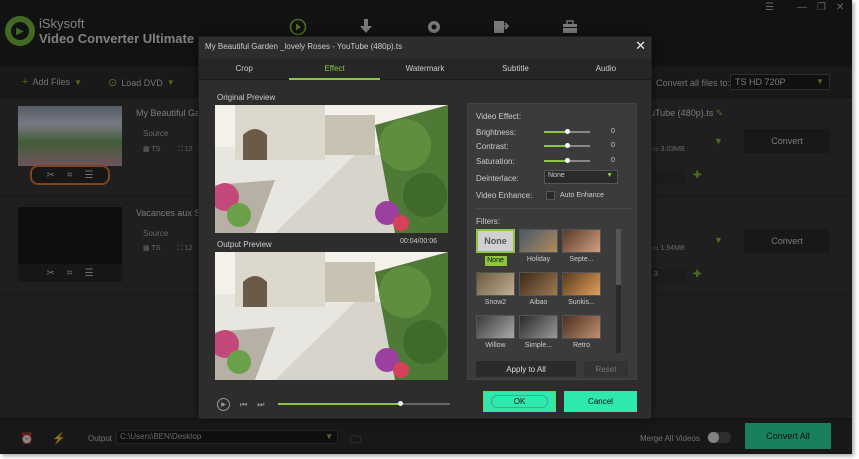  I want to click on player-controls: ▶ ⏮ ⏭, so click(240, 404).